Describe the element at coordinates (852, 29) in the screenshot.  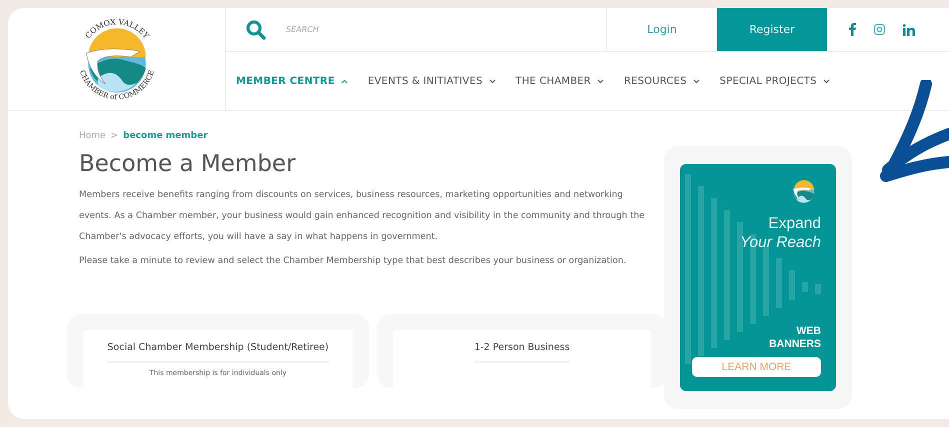
I see `facebook-icon` at that location.